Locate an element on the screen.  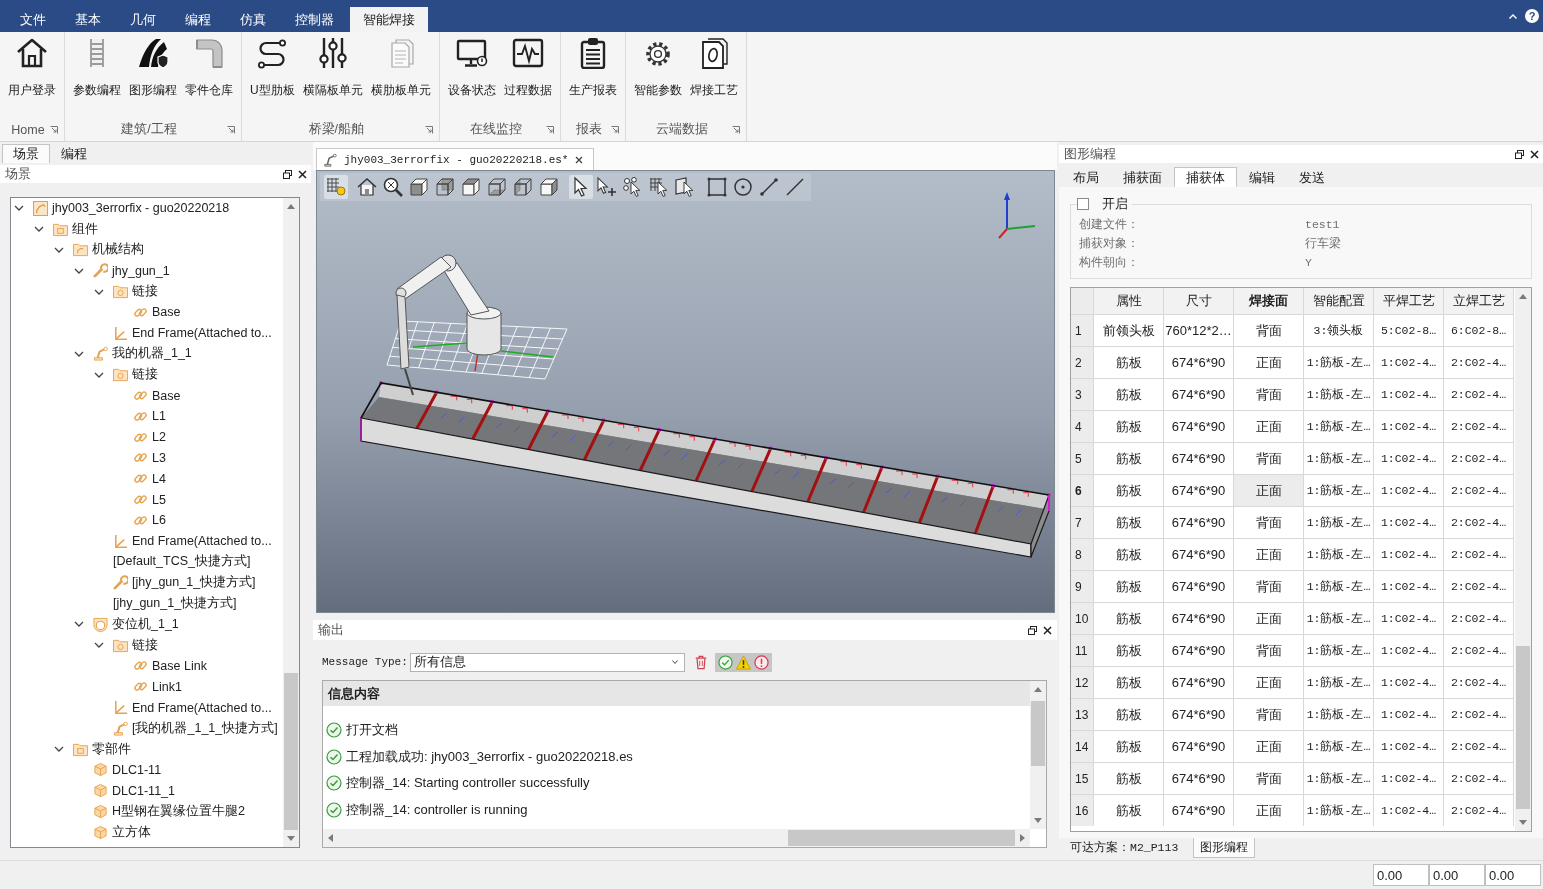
ribbon-button: 过程数据 is located at coordinates (527, 67).